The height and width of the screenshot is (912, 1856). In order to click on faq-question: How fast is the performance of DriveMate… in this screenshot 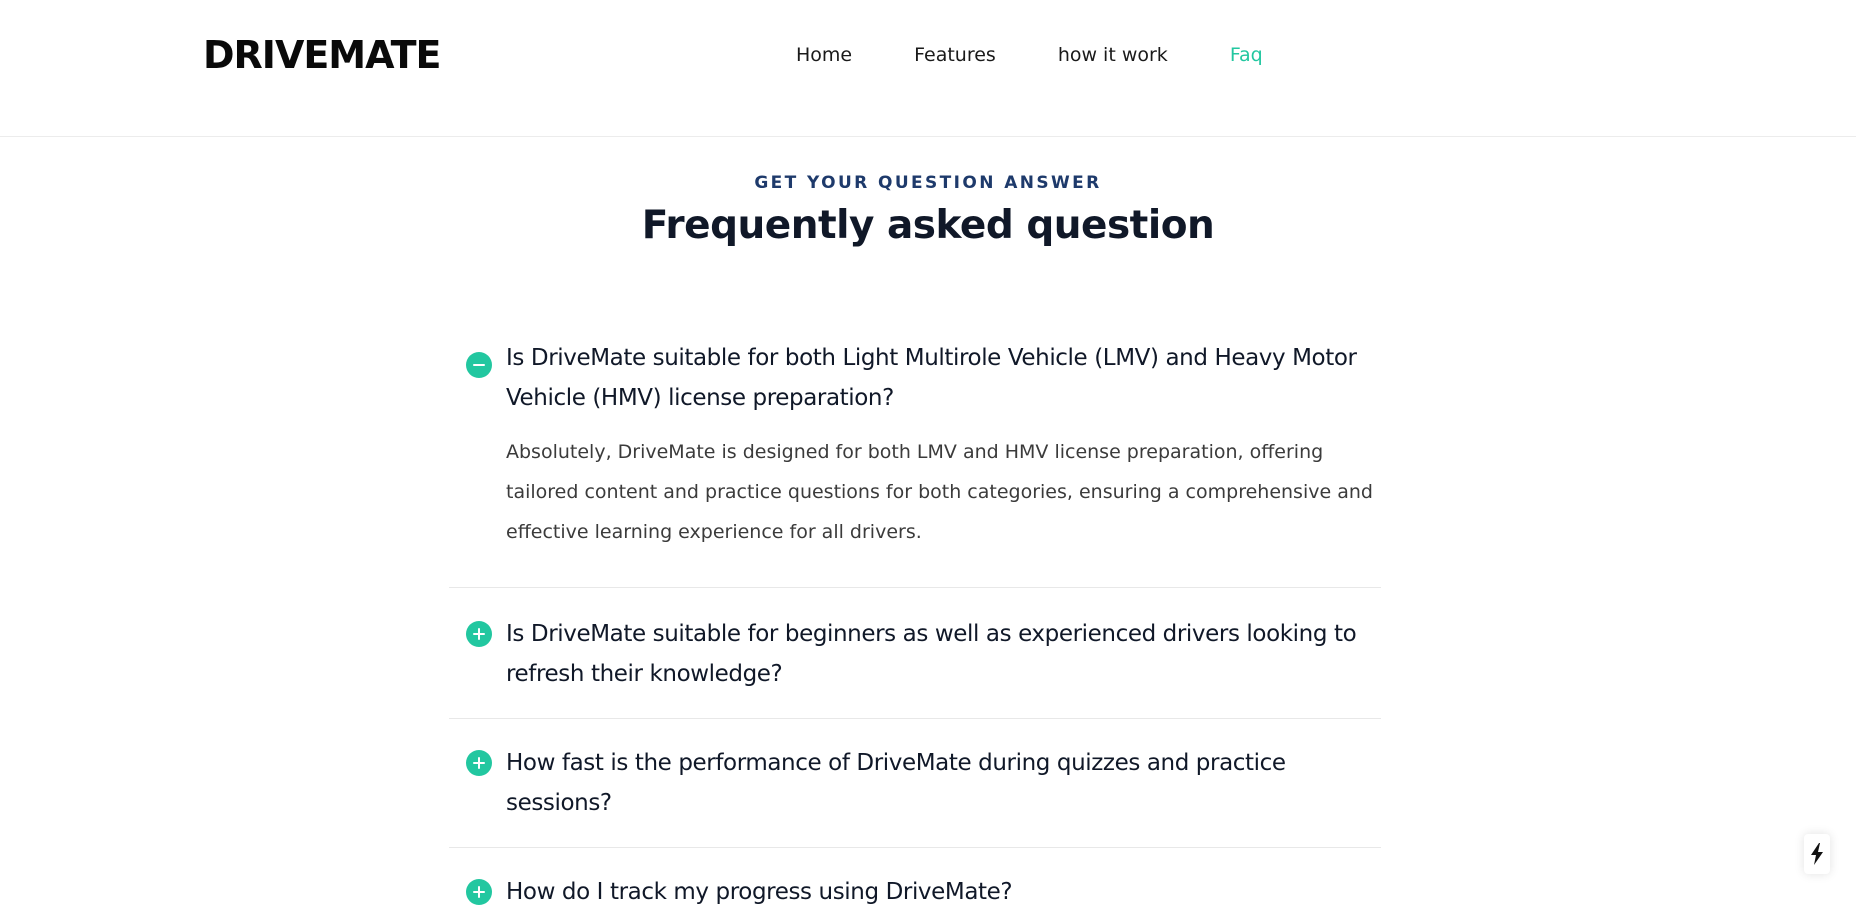, I will do `click(943, 783)`.